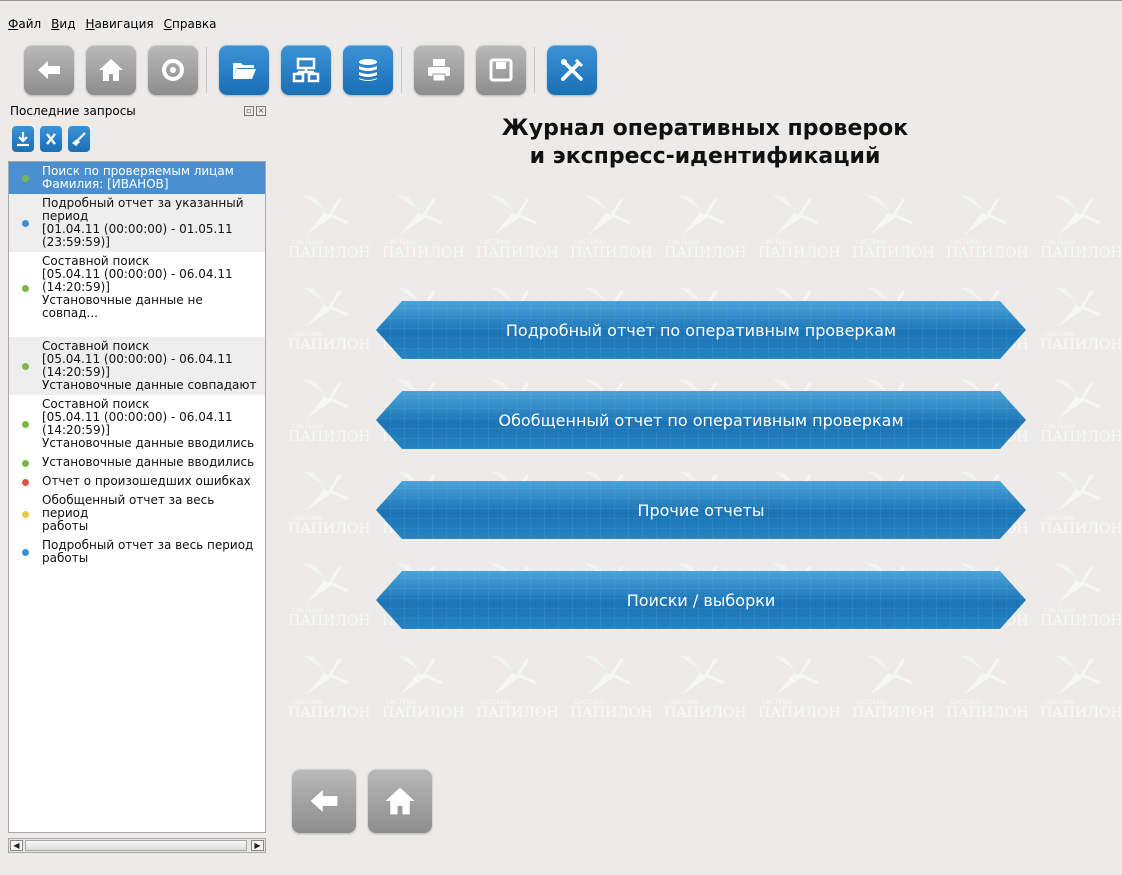  What do you see at coordinates (572, 70) in the screenshot?
I see `tools-button` at bounding box center [572, 70].